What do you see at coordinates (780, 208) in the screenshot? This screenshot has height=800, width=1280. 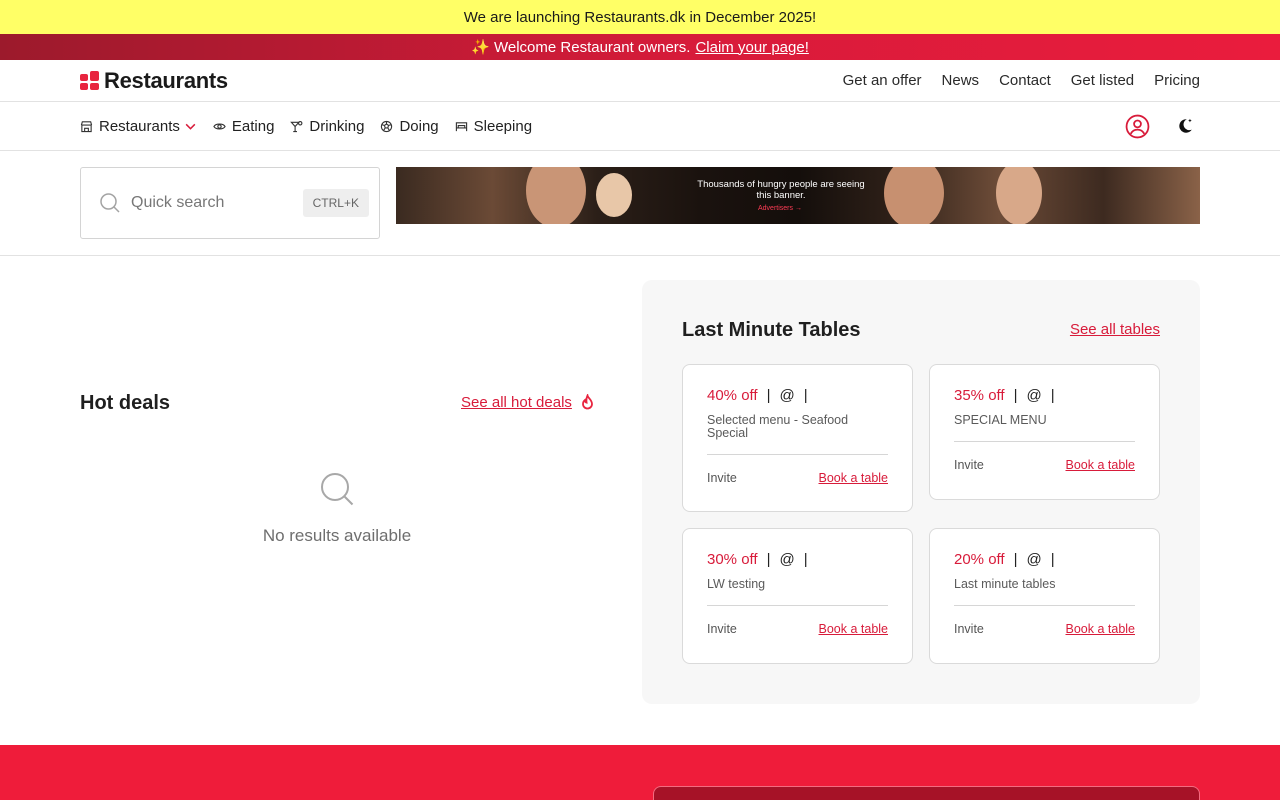 I see `ad-cta-link: Advertisers →` at bounding box center [780, 208].